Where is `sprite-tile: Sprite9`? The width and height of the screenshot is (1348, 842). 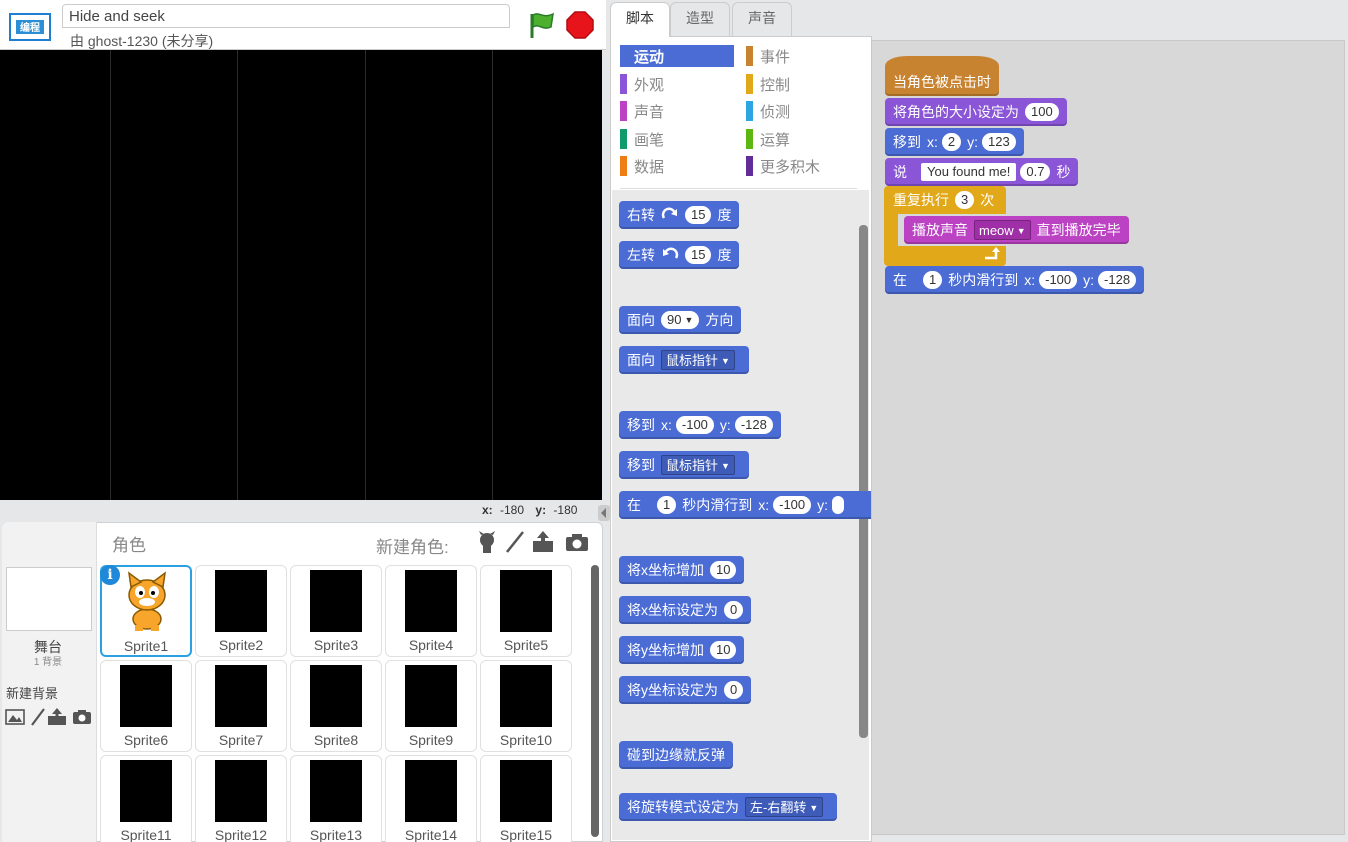
sprite-tile: Sprite9 is located at coordinates (431, 706).